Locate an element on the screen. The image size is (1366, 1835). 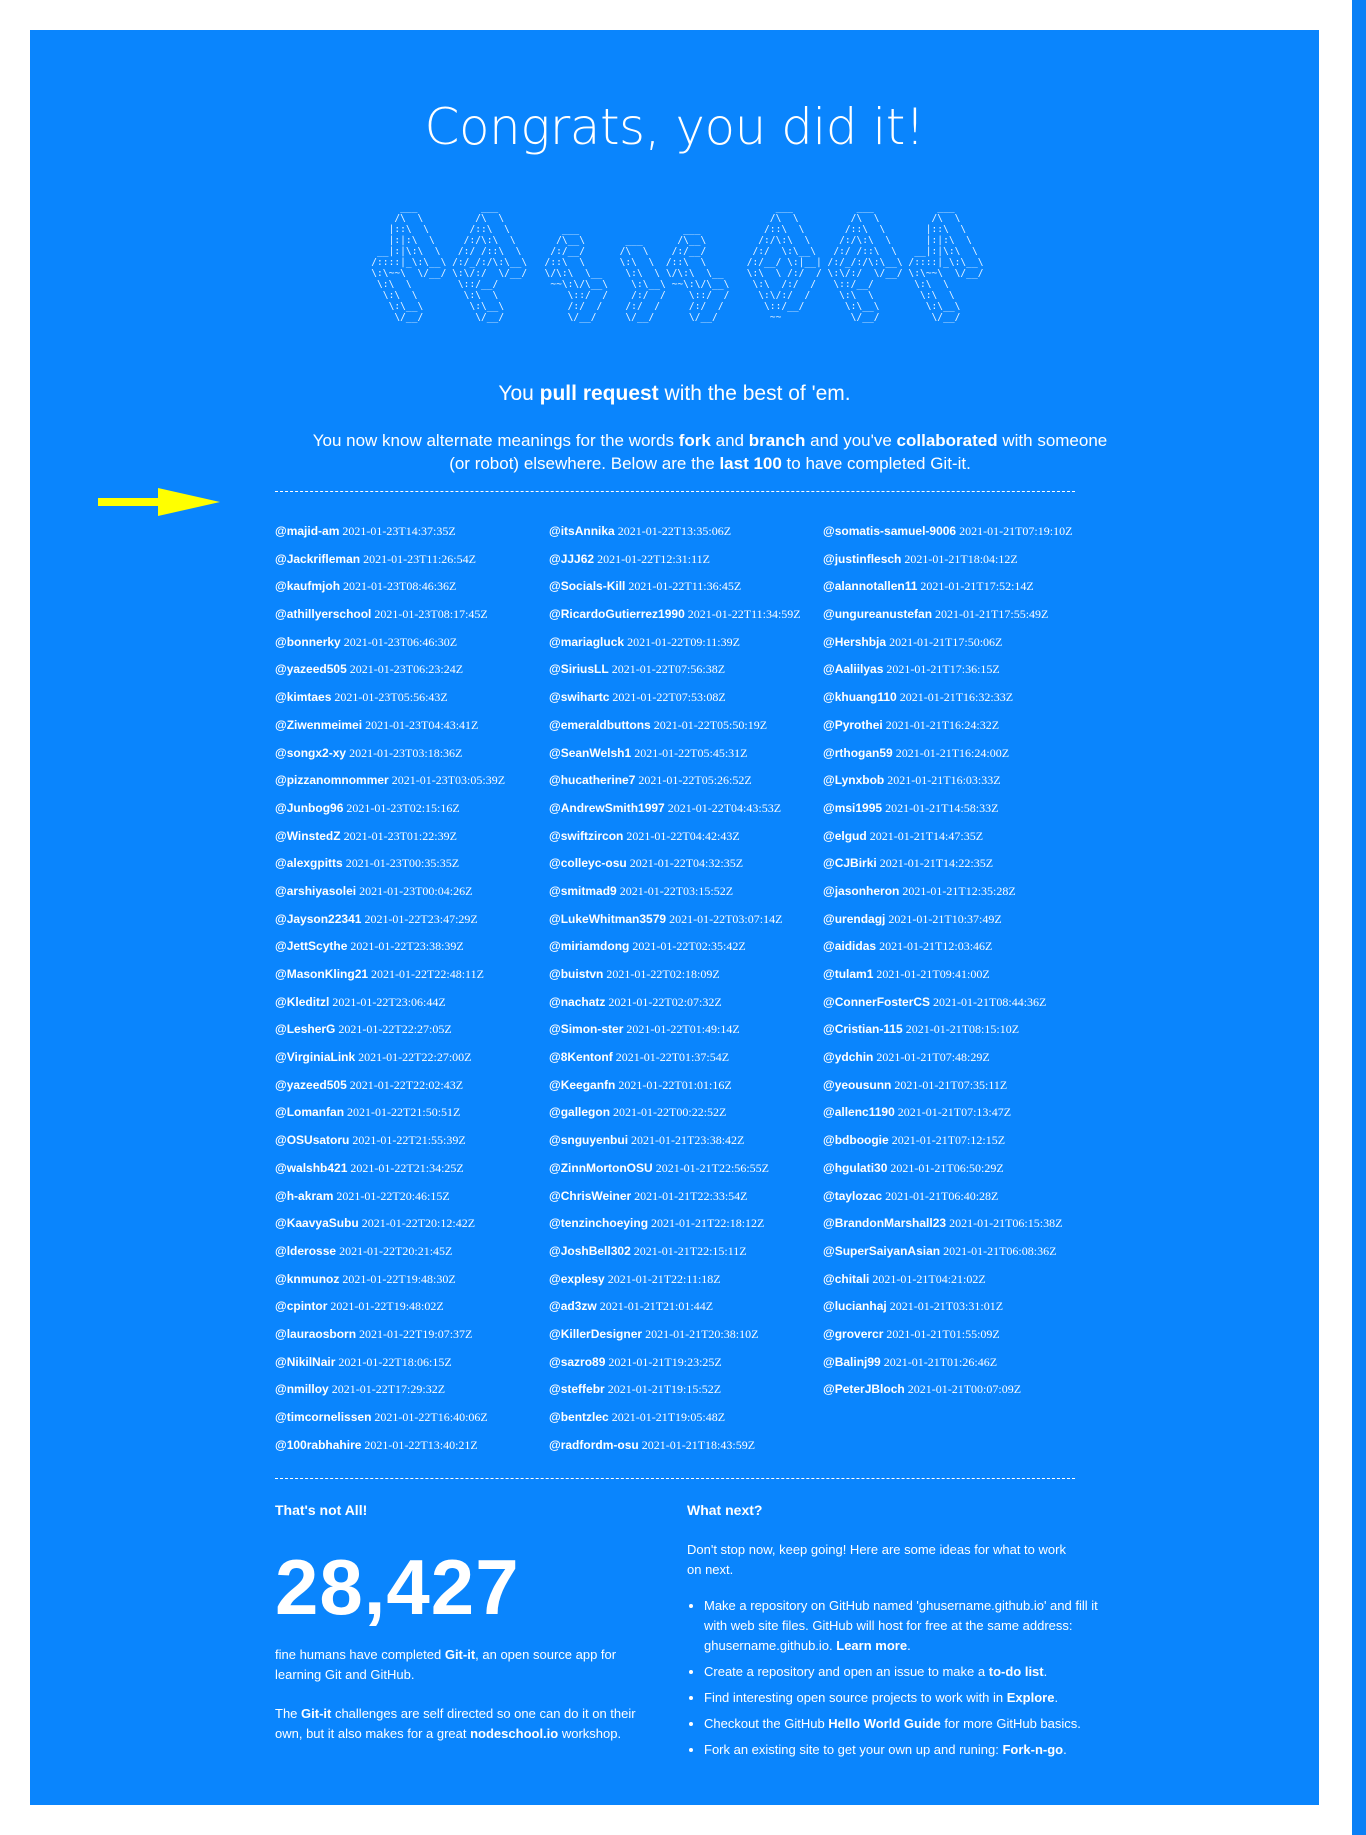
completer-username-link: @rthogan59 is located at coordinates (858, 753).